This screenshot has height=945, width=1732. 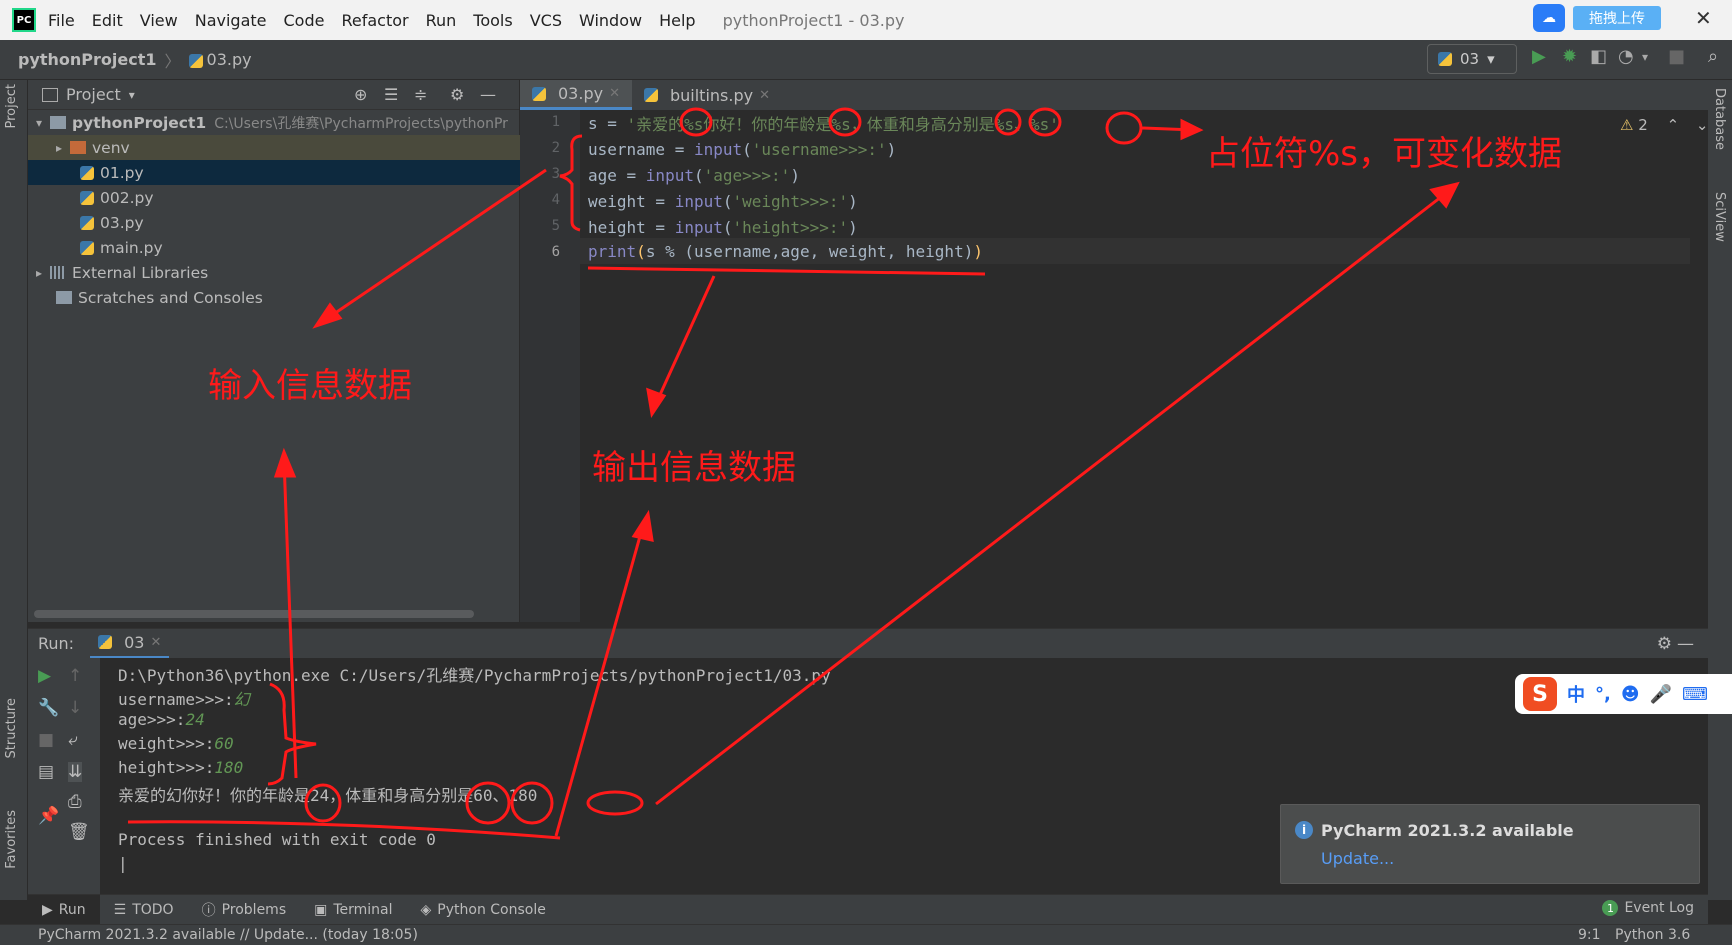 I want to click on project-panel-header: Project ▾ ⊕ ☰ ≑ ⚙ —, so click(x=273, y=95).